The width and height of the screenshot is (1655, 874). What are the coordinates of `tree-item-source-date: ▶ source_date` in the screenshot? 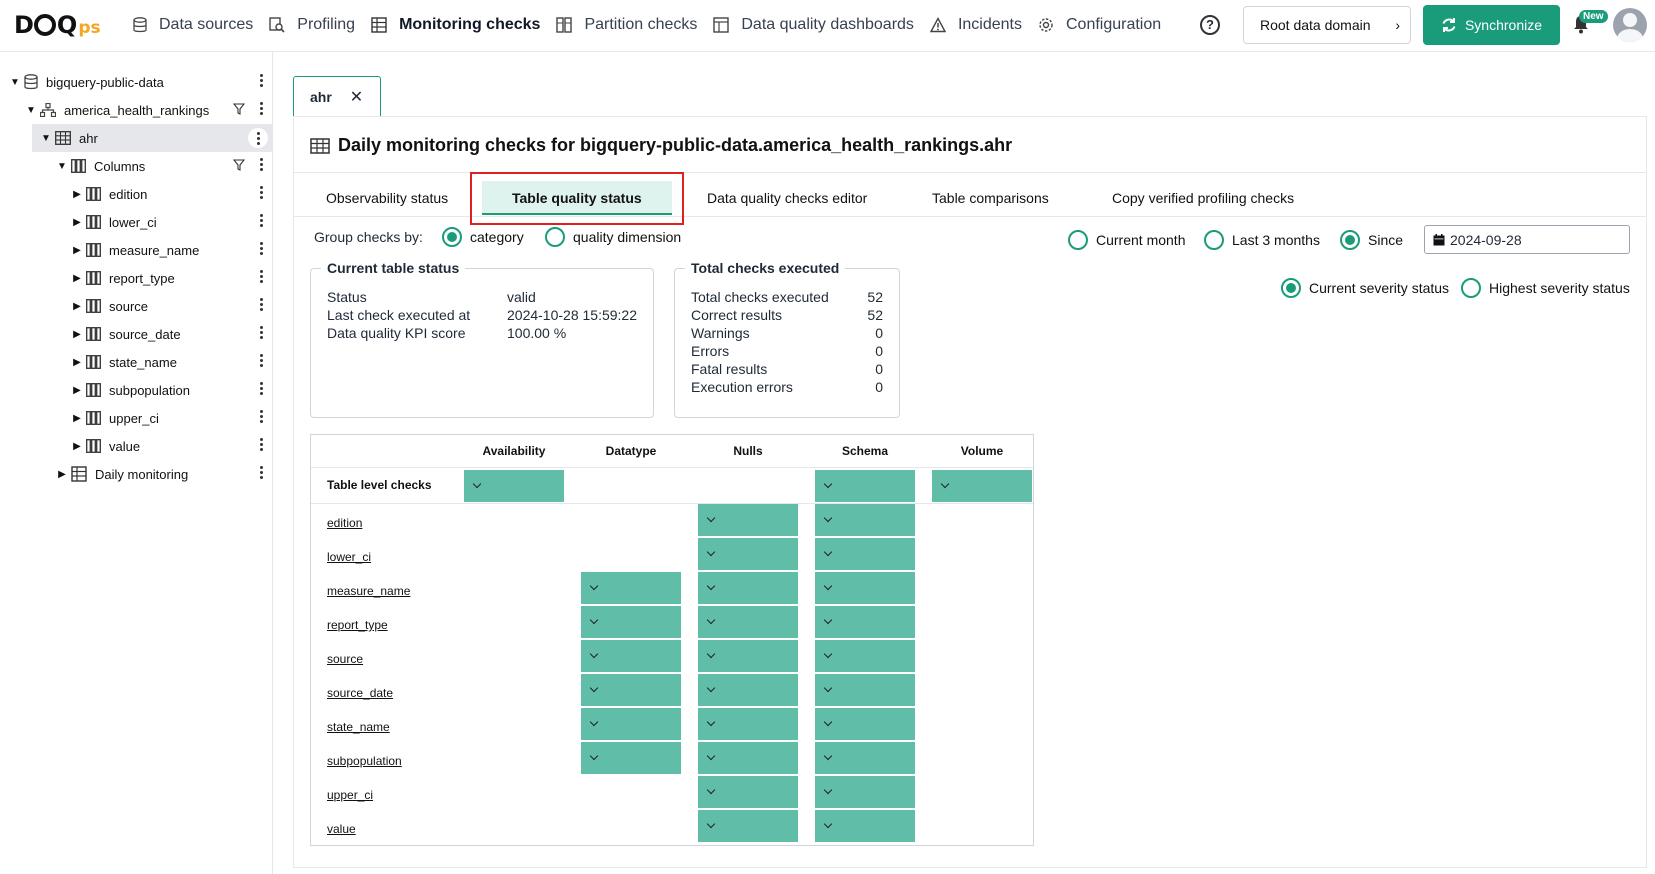 It's located at (136, 334).